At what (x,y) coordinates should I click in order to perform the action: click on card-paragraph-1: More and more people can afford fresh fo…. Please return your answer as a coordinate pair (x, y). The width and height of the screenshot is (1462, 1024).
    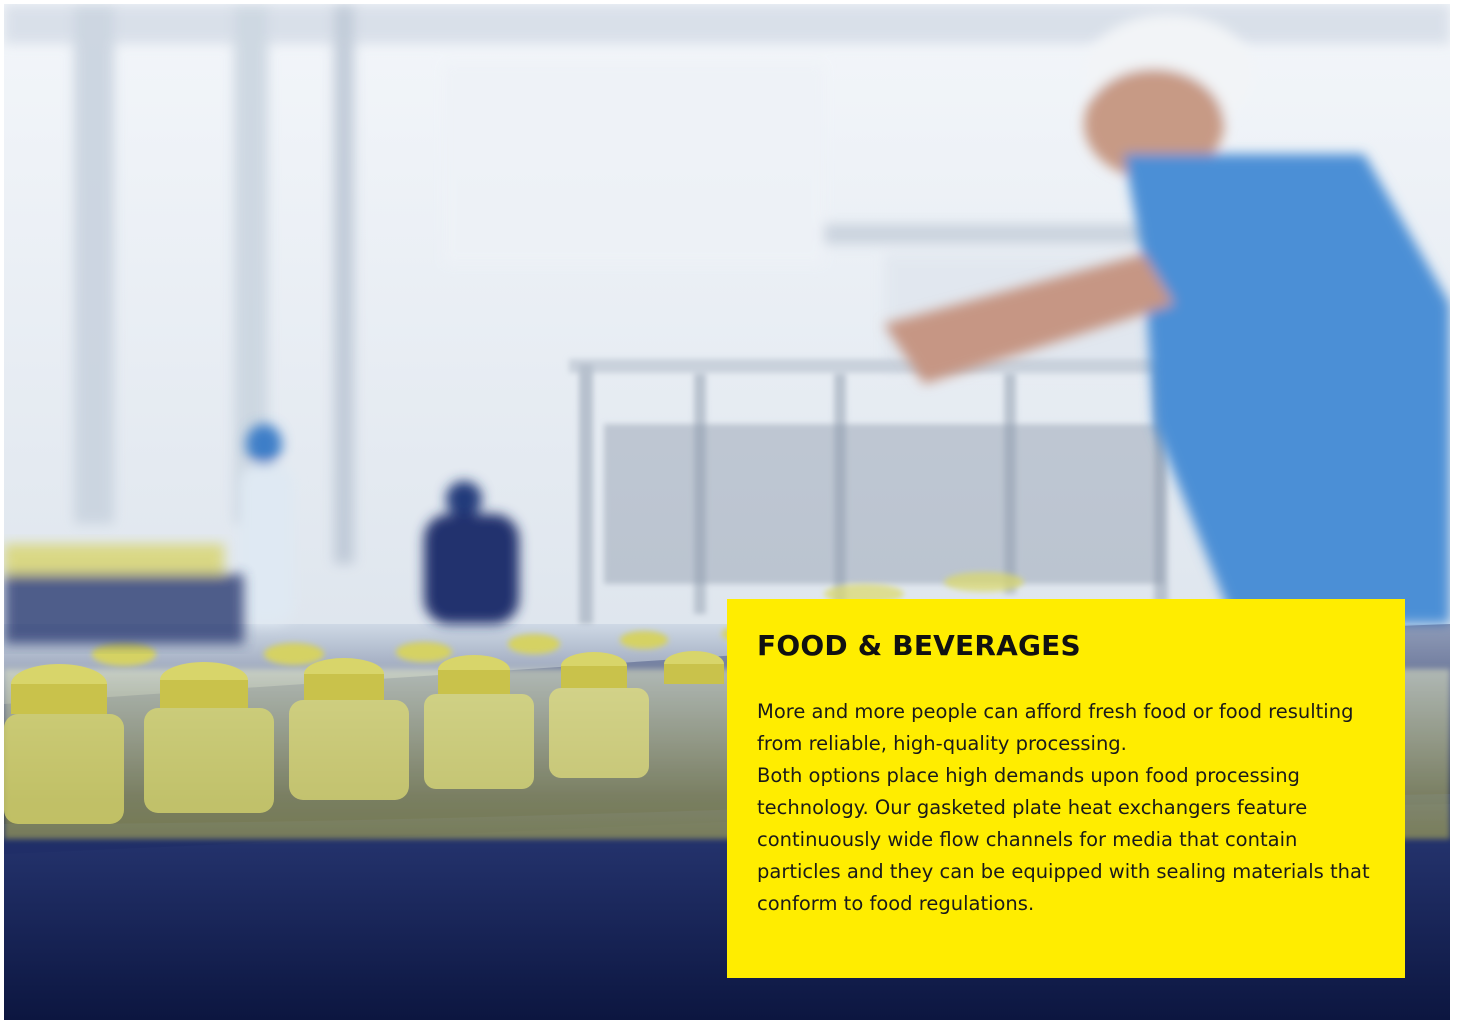
    Looking at the image, I should click on (1055, 727).